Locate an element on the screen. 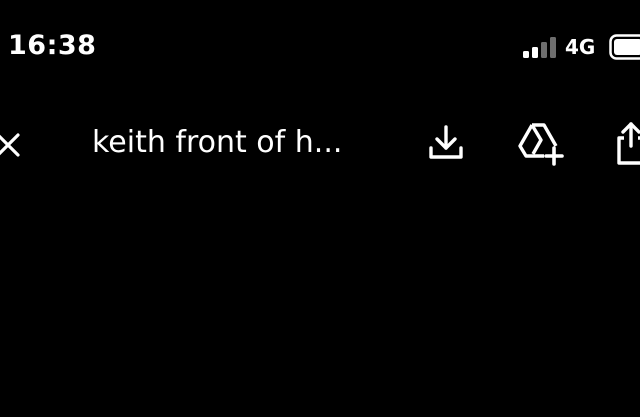 This screenshot has width=640, height=417. close-button is located at coordinates (11, 146).